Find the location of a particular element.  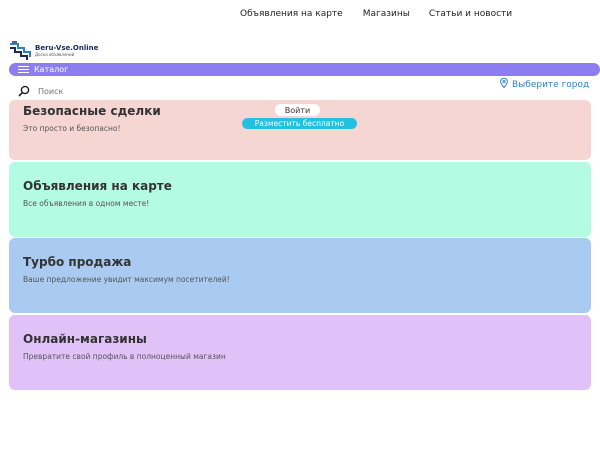

card-title: Объявления на карте is located at coordinates (97, 186).